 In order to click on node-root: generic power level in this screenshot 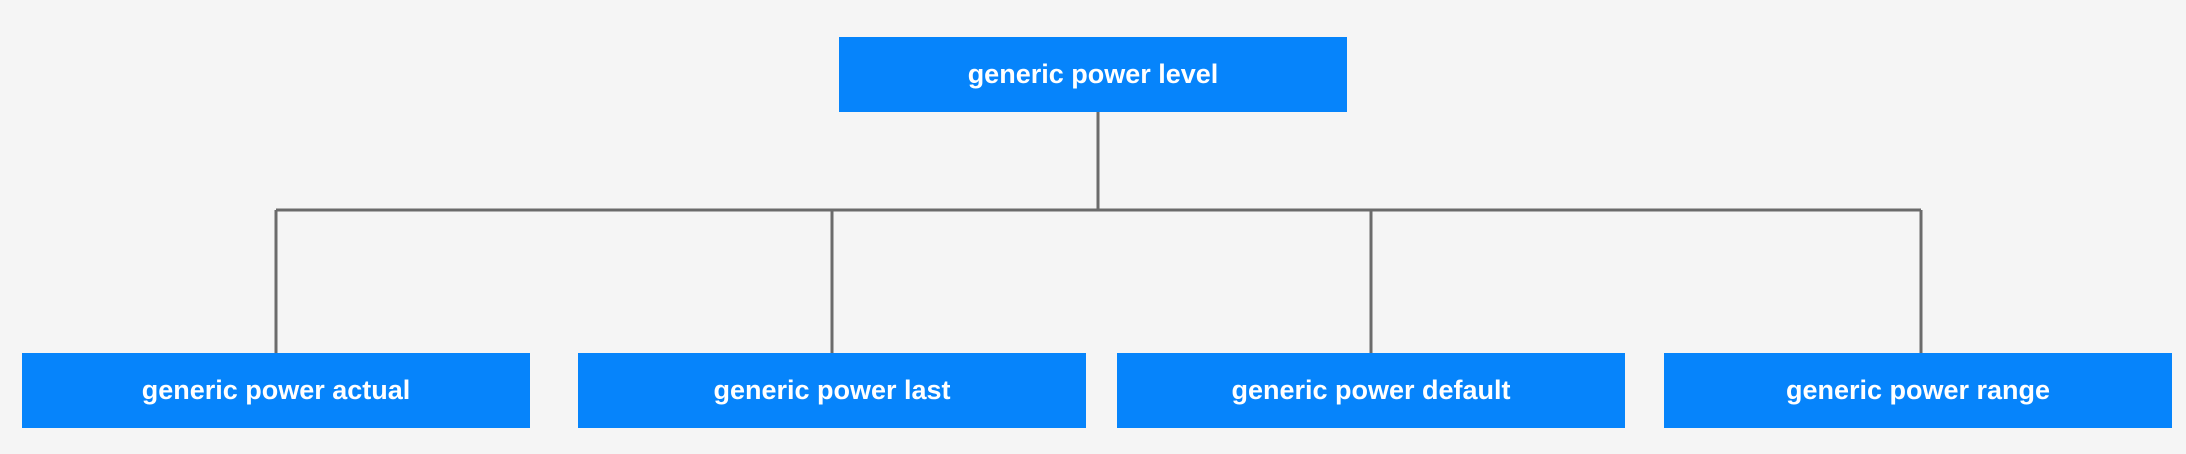, I will do `click(1093, 74)`.